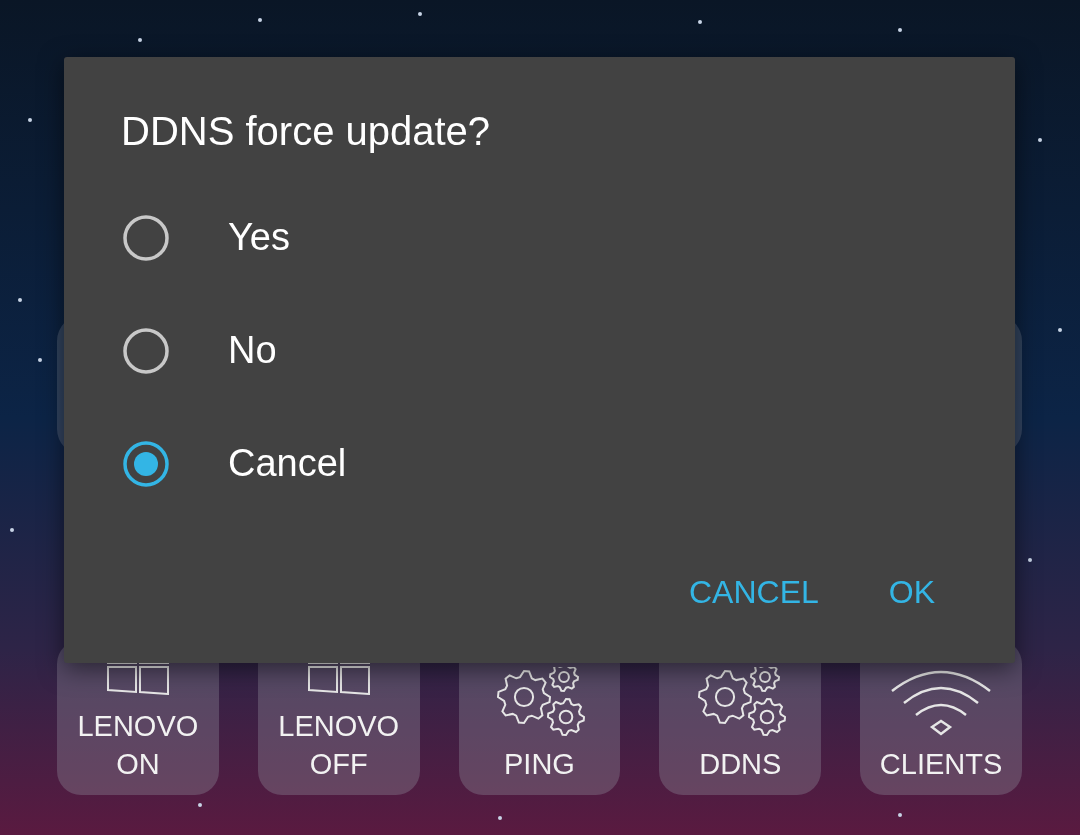 The width and height of the screenshot is (1080, 835). I want to click on dialog-button: OK, so click(911, 592).